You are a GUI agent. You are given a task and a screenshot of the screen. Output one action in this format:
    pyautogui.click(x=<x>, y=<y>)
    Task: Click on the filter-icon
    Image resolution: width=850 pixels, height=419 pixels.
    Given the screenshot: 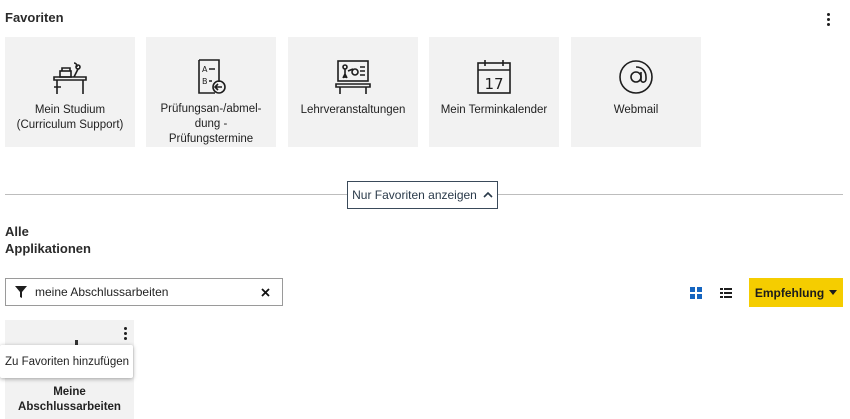 What is the action you would take?
    pyautogui.click(x=22, y=292)
    